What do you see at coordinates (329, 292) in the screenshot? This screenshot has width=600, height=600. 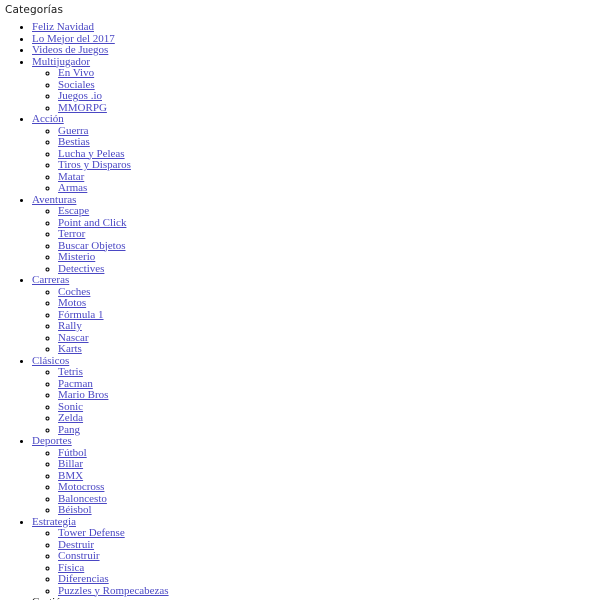 I see `subcategory-item-coches: Coches` at bounding box center [329, 292].